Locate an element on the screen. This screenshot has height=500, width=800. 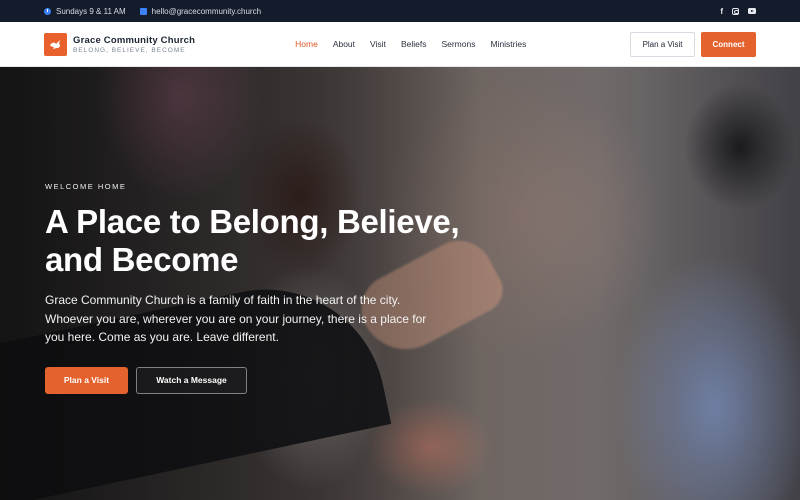
header-actions: Plan a Visit Connect is located at coordinates (693, 44).